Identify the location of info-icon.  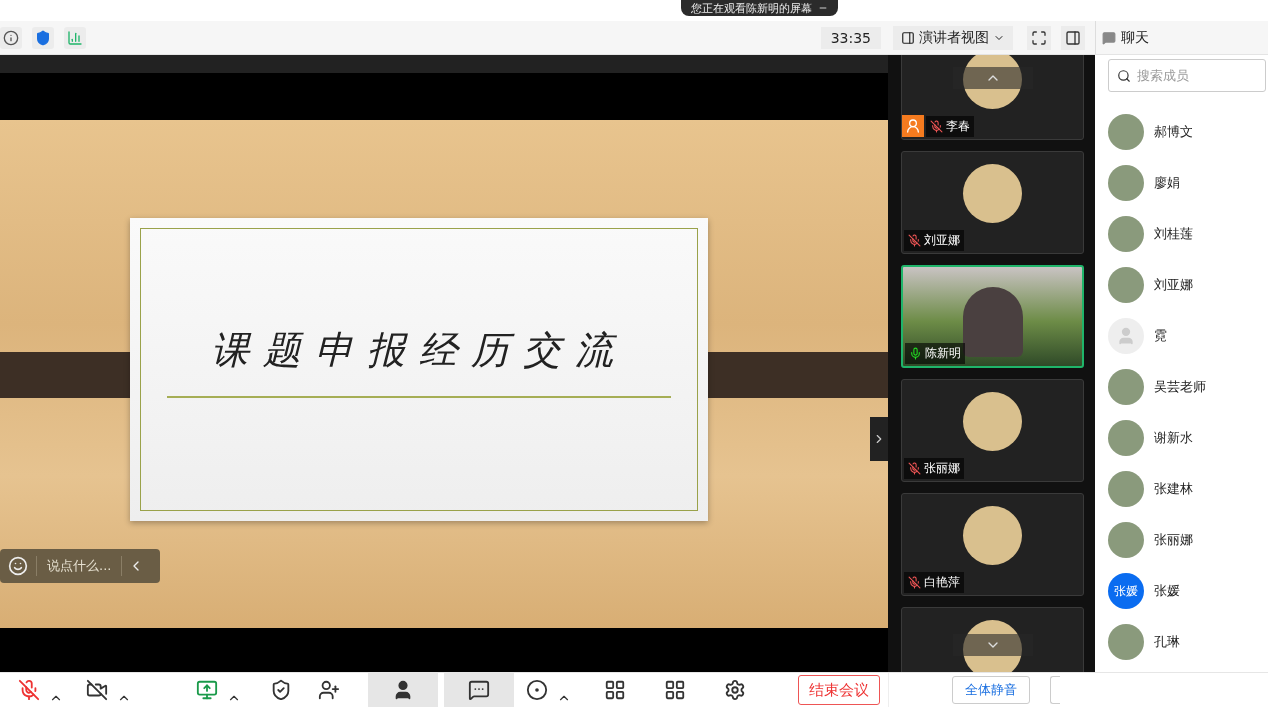
(11, 37).